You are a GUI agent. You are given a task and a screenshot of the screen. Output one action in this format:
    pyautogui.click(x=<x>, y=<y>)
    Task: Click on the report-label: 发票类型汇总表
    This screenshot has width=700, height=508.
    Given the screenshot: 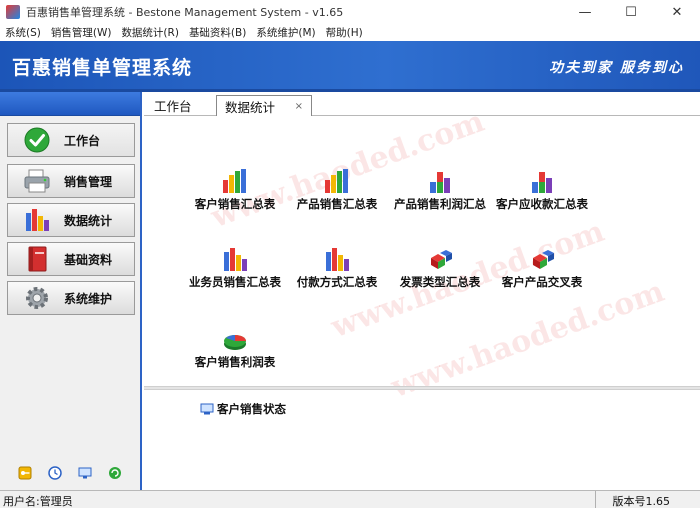 What is the action you would take?
    pyautogui.click(x=440, y=282)
    